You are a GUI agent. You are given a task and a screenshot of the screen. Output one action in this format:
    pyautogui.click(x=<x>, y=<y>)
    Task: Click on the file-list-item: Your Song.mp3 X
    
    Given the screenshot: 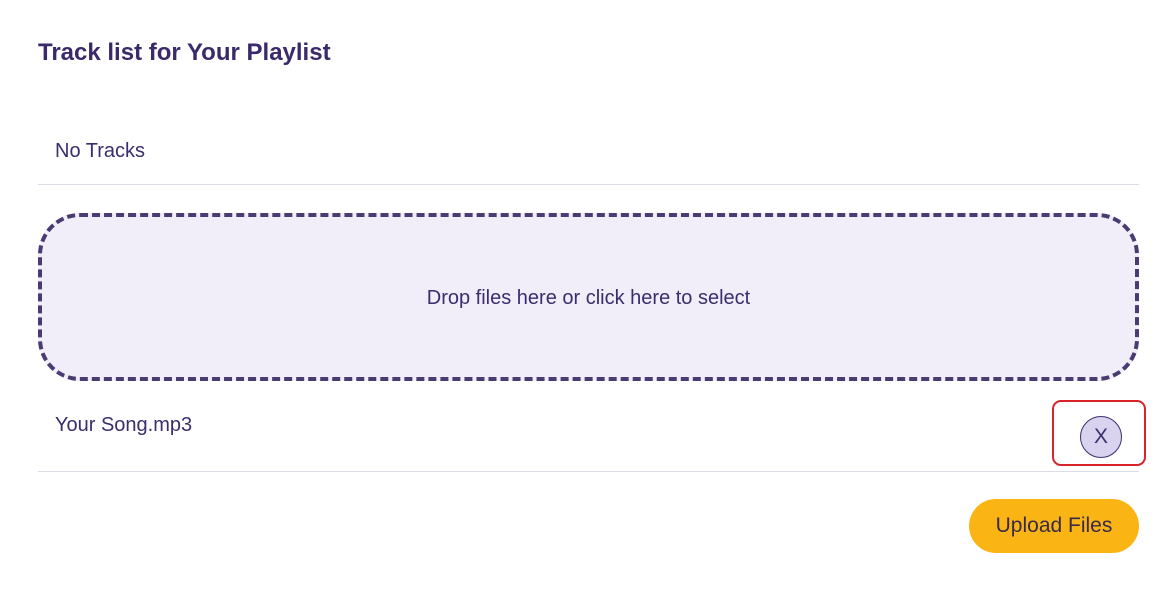 What is the action you would take?
    pyautogui.click(x=592, y=433)
    